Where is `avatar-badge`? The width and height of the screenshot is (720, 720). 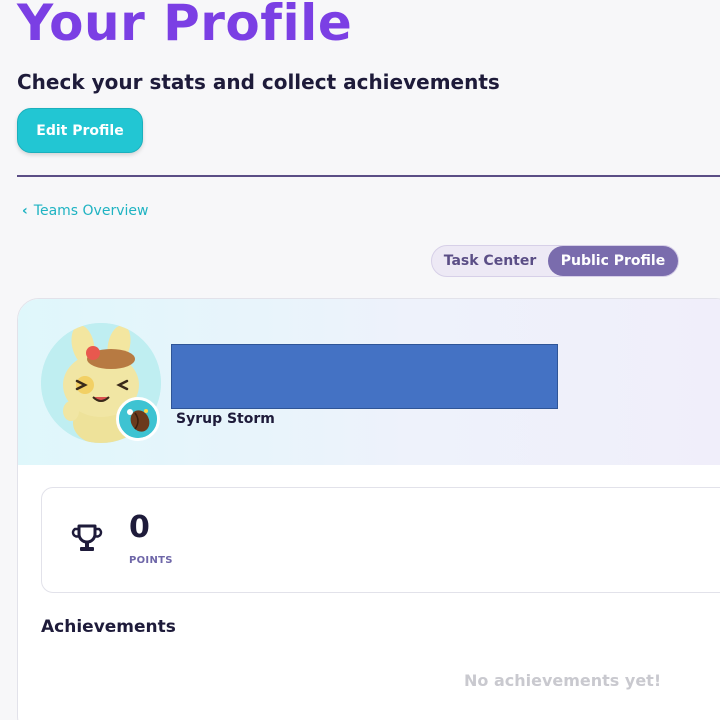
avatar-badge is located at coordinates (138, 419).